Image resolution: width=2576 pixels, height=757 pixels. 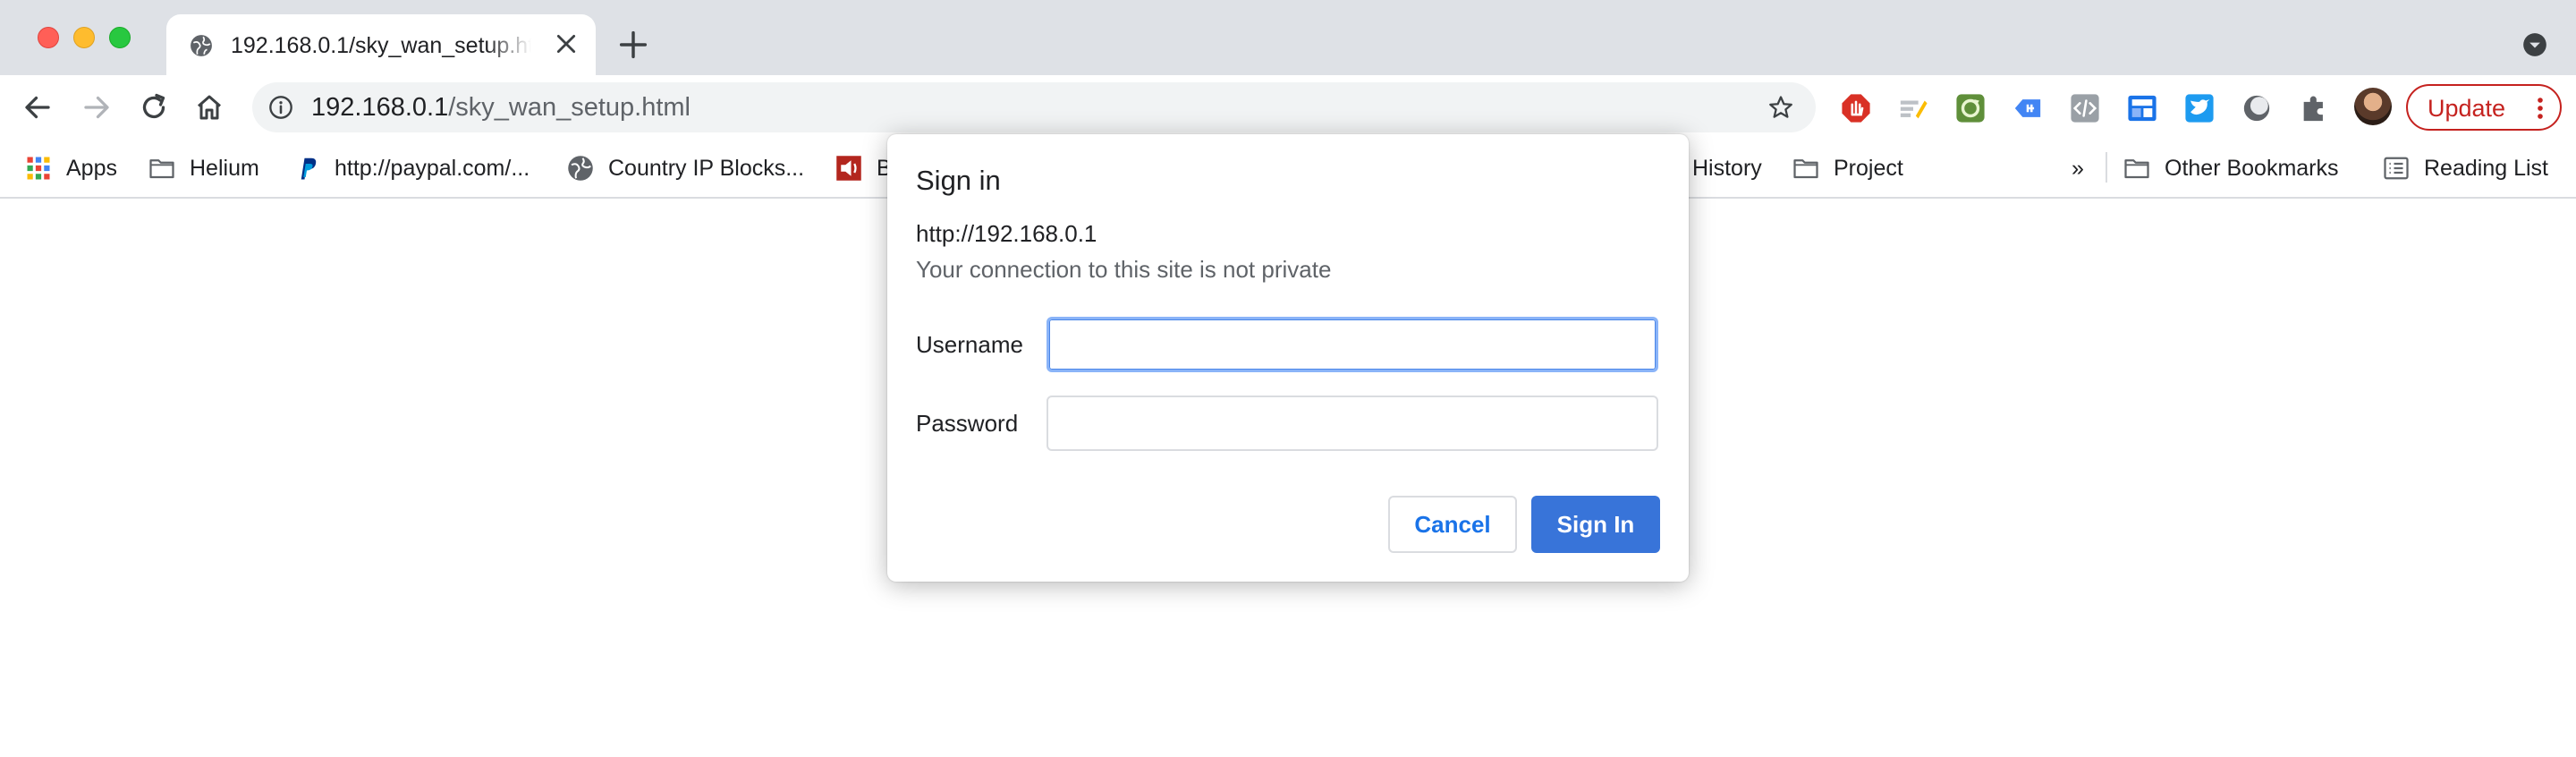 What do you see at coordinates (37, 107) in the screenshot?
I see `back-icon` at bounding box center [37, 107].